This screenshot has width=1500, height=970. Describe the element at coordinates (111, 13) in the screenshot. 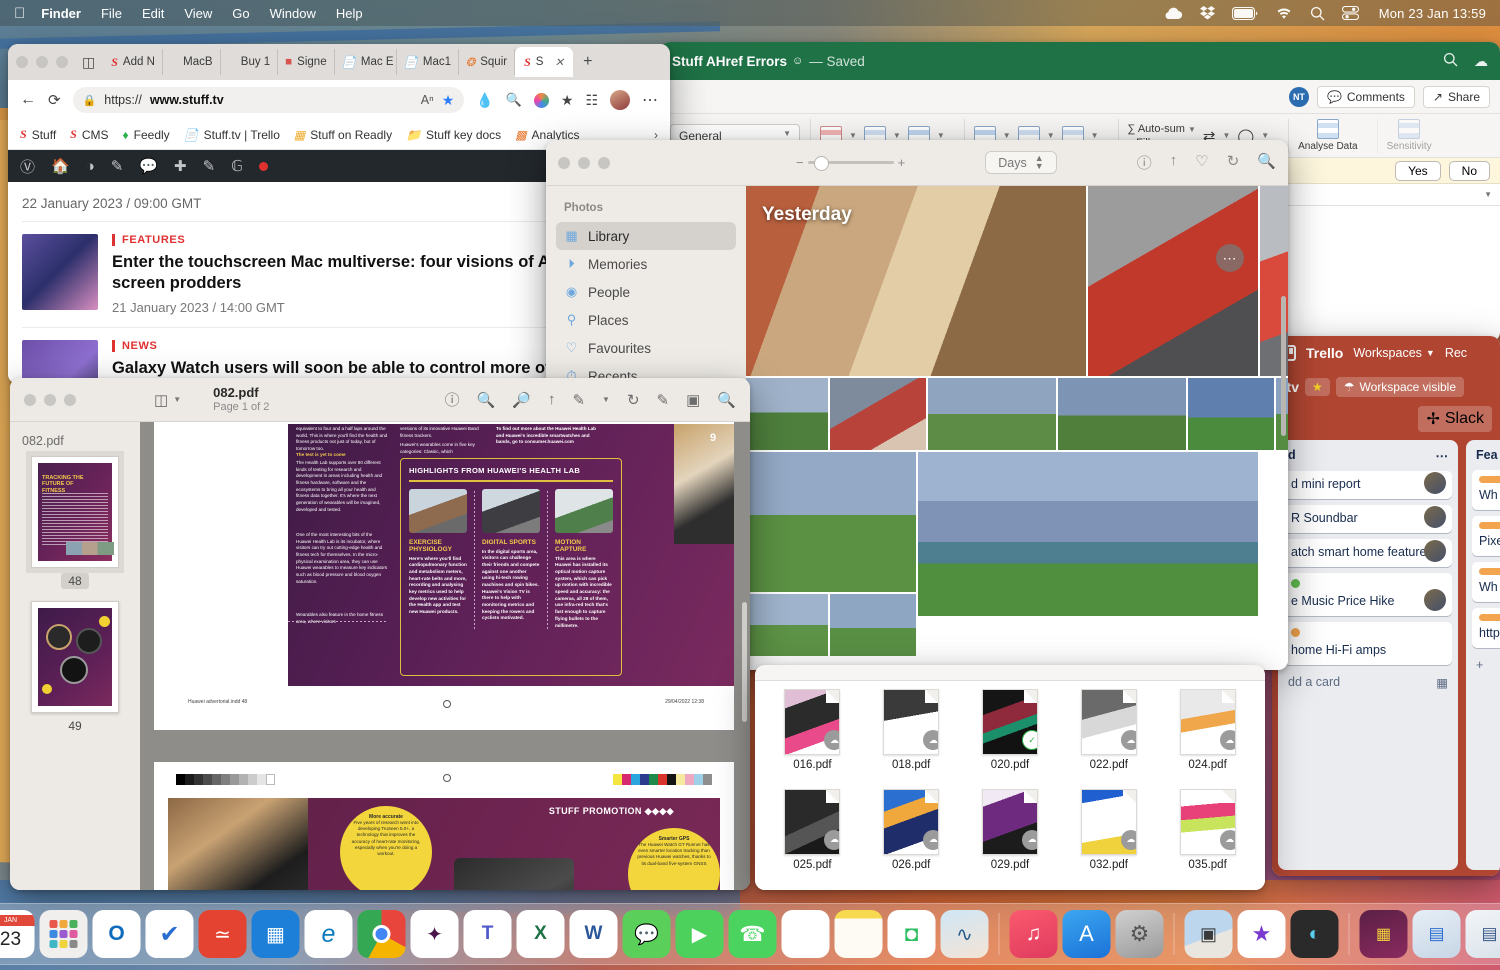

I see `menu-file: File` at that location.